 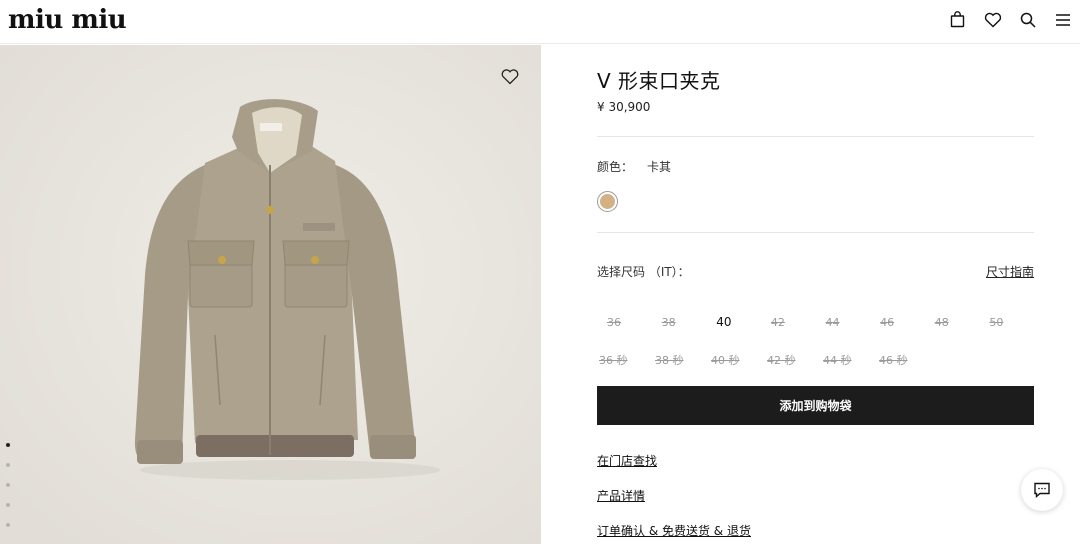 I want to click on bag-icon, so click(x=957, y=19).